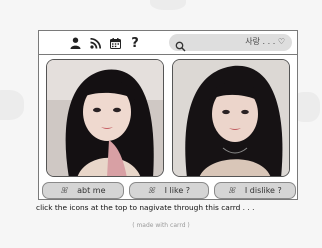  What do you see at coordinates (263, 190) in the screenshot?
I see `i-dislike-label: I dislike ?` at bounding box center [263, 190].